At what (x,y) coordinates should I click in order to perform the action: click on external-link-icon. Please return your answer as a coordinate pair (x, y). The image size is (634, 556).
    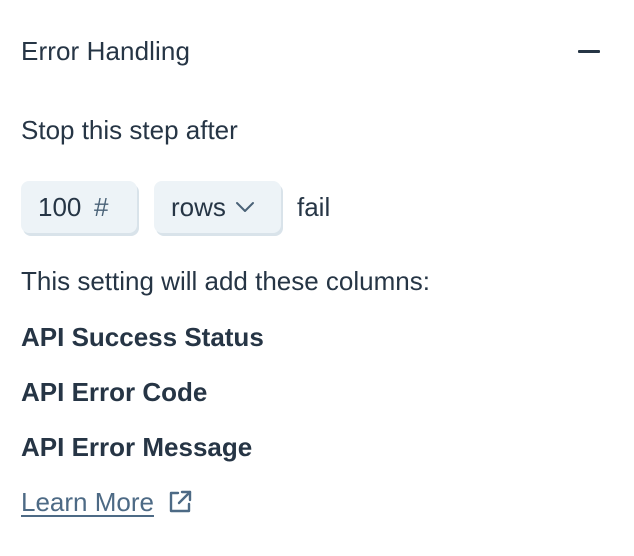
    Looking at the image, I should click on (180, 502).